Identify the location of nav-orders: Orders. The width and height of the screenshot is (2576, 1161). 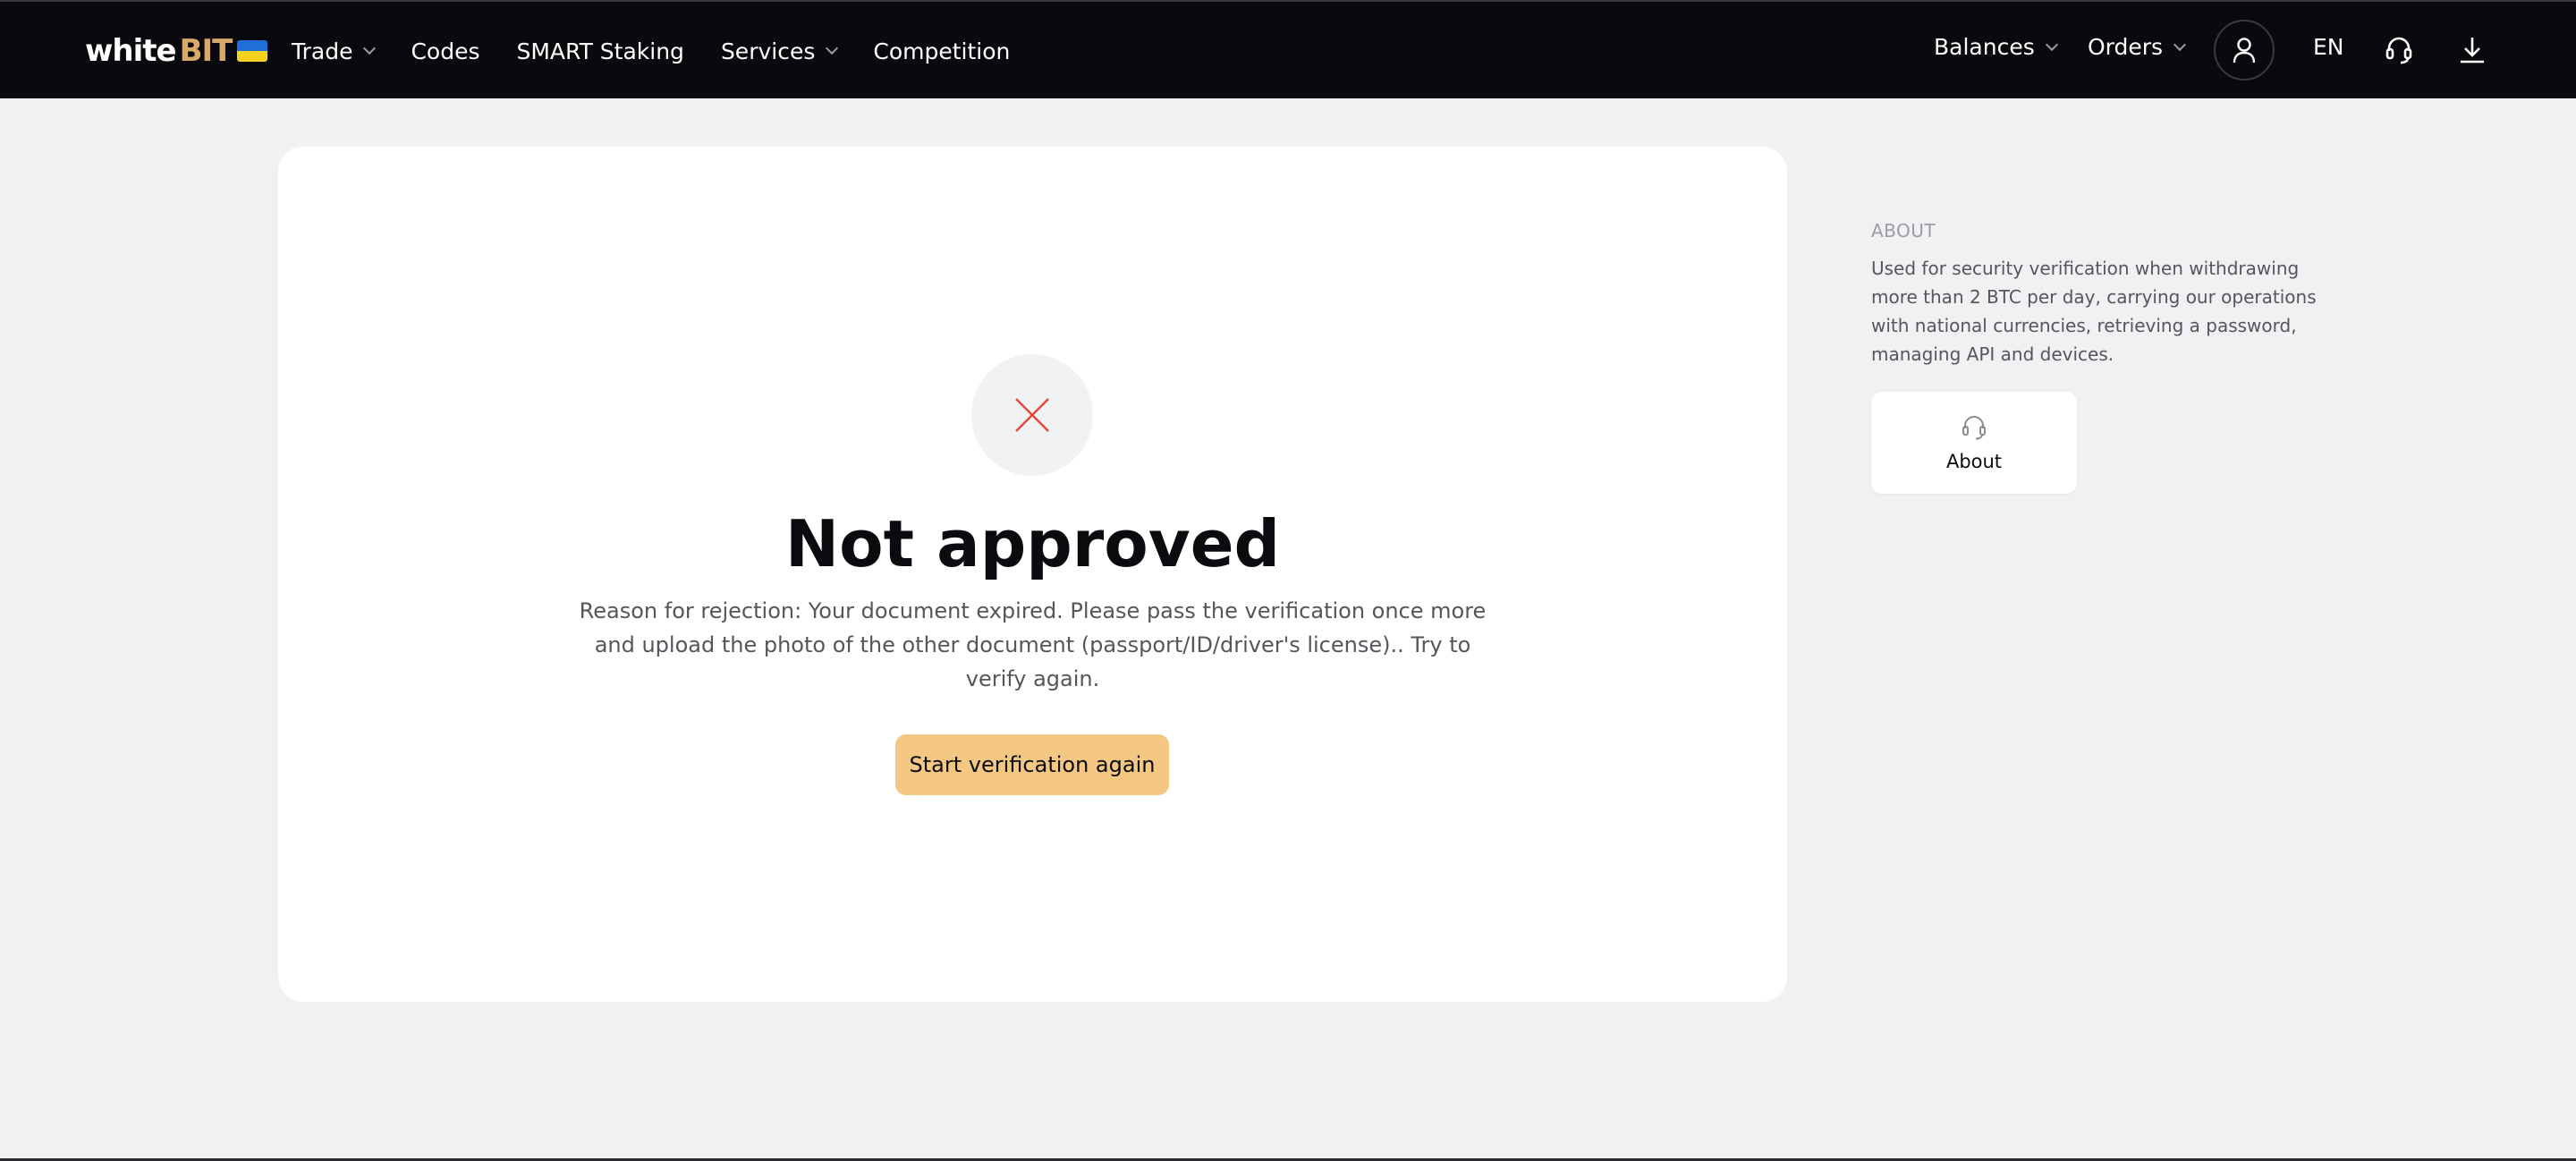
(2137, 47).